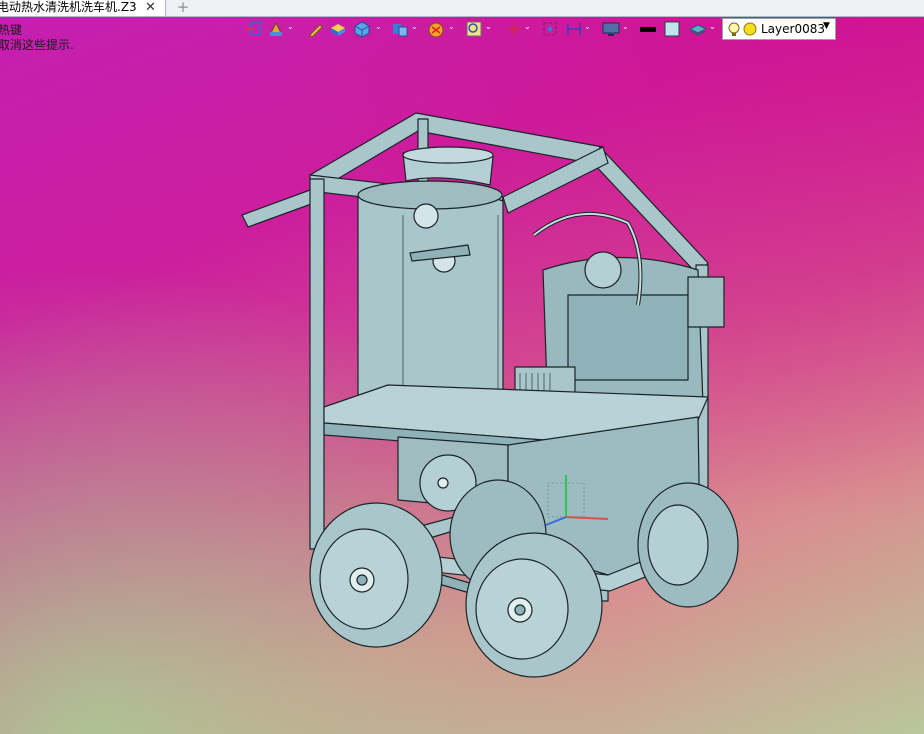 The image size is (924, 734). Describe the element at coordinates (362, 29) in the screenshot. I see `cube-view-icon` at that location.